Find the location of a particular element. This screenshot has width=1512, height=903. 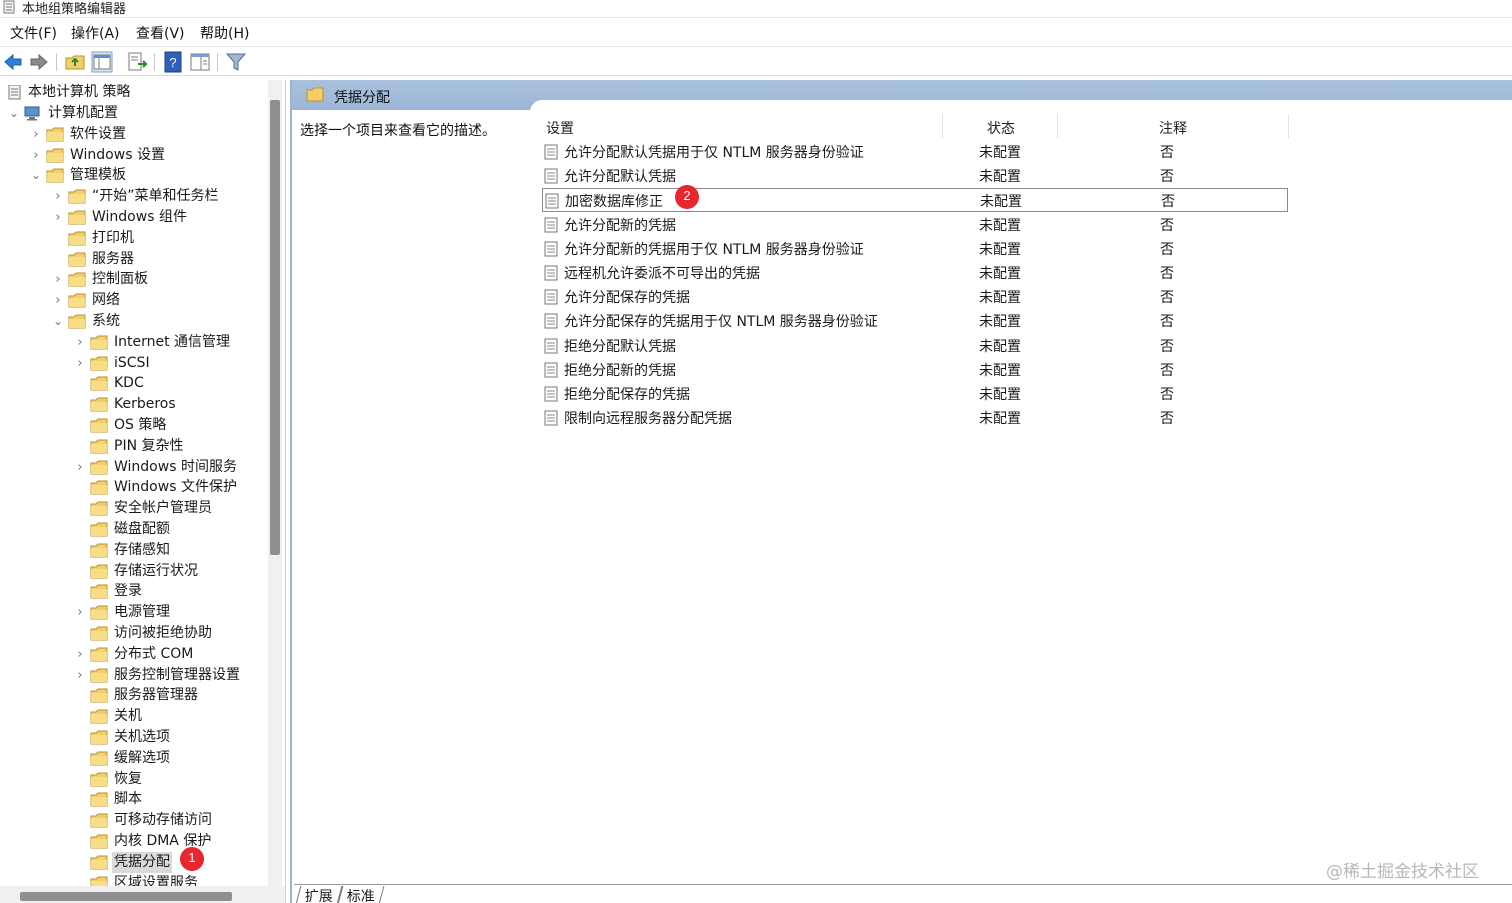

menu-view: 查看(V) is located at coordinates (160, 33).